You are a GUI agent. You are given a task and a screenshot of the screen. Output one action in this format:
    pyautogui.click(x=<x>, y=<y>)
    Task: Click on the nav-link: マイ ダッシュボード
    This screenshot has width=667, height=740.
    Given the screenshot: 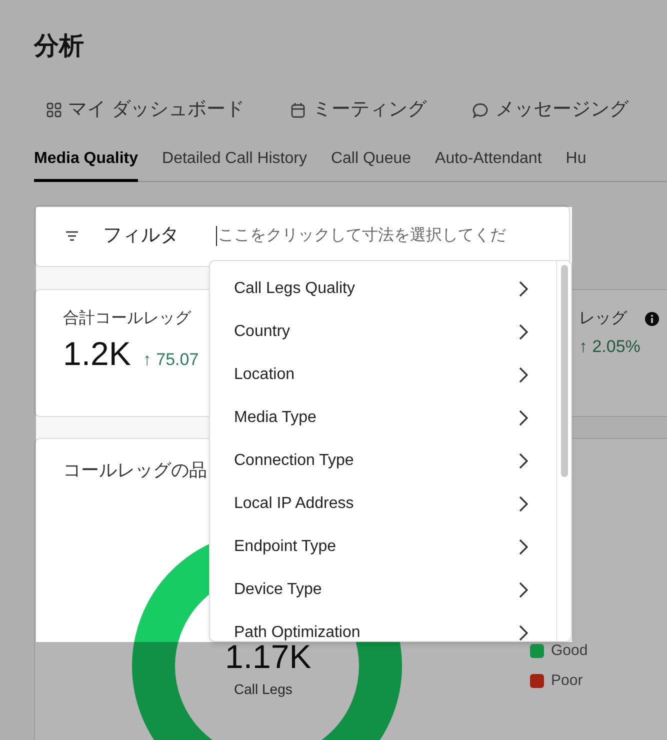 What is the action you would take?
    pyautogui.click(x=145, y=110)
    